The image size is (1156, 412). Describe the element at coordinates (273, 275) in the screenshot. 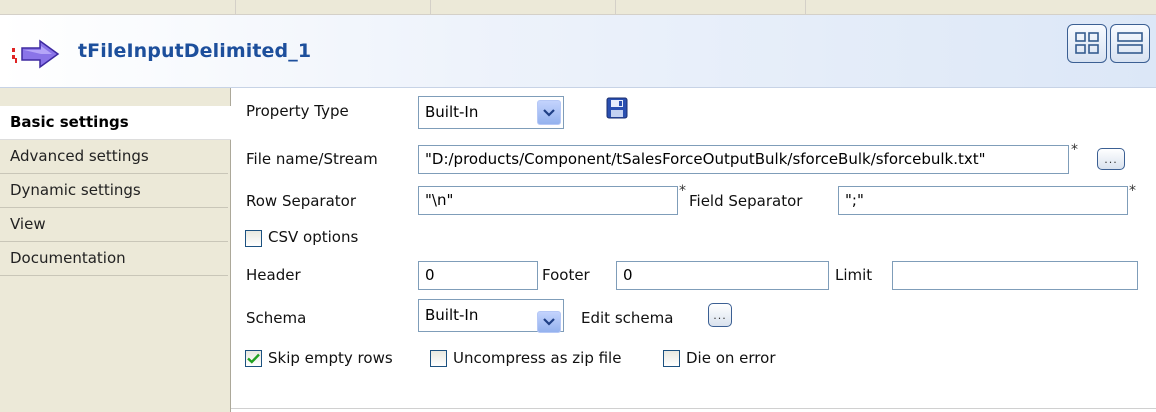

I see `header-label: Header` at that location.